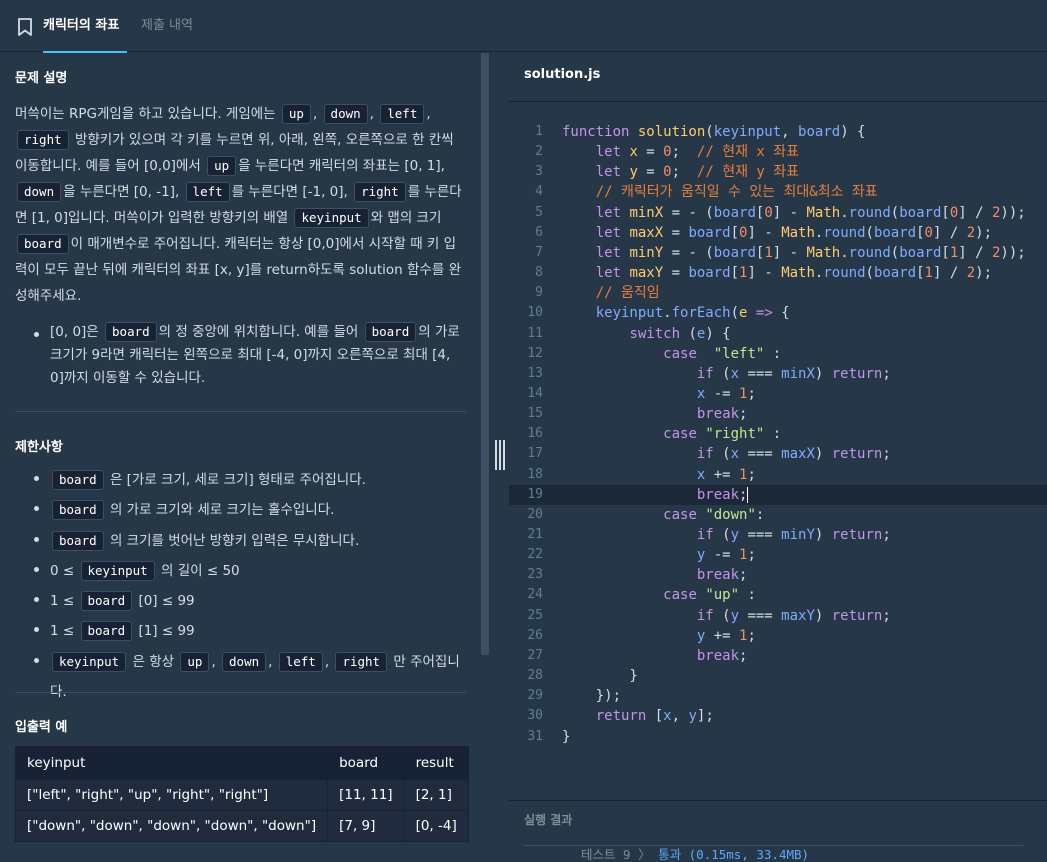 The height and width of the screenshot is (862, 1047). What do you see at coordinates (778, 132) in the screenshot?
I see `code-line: 1 function solution(keyinput, board) {` at bounding box center [778, 132].